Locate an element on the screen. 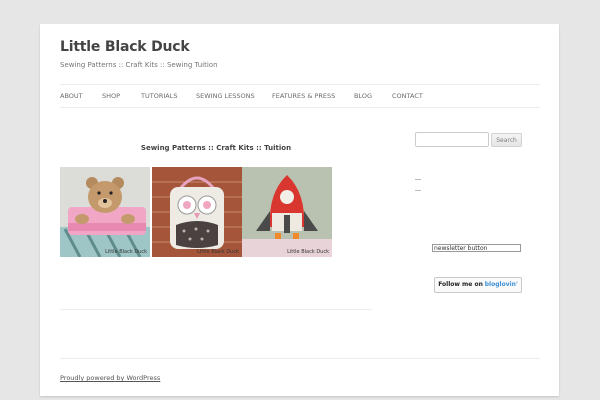 The width and height of the screenshot is (600, 400). gallery-image-rocket: Little Black Duck is located at coordinates (287, 212).